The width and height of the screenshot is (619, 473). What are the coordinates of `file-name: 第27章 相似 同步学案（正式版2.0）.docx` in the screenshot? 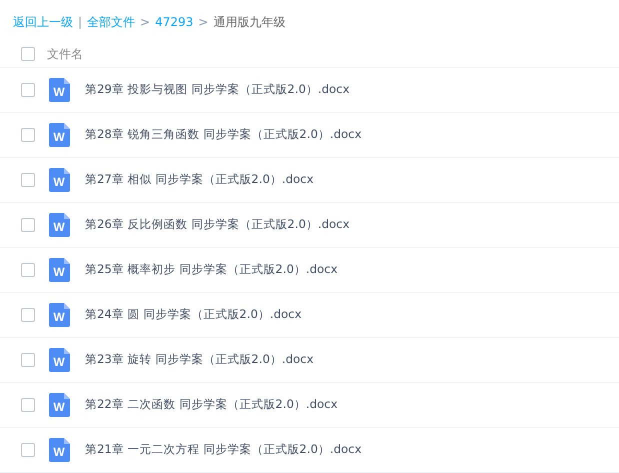 It's located at (199, 180).